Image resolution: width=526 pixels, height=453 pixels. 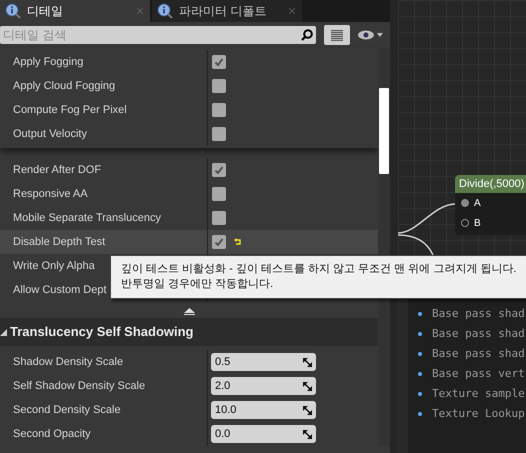 What do you see at coordinates (64, 86) in the screenshot?
I see `property-label: Apply Cloud Fogging` at bounding box center [64, 86].